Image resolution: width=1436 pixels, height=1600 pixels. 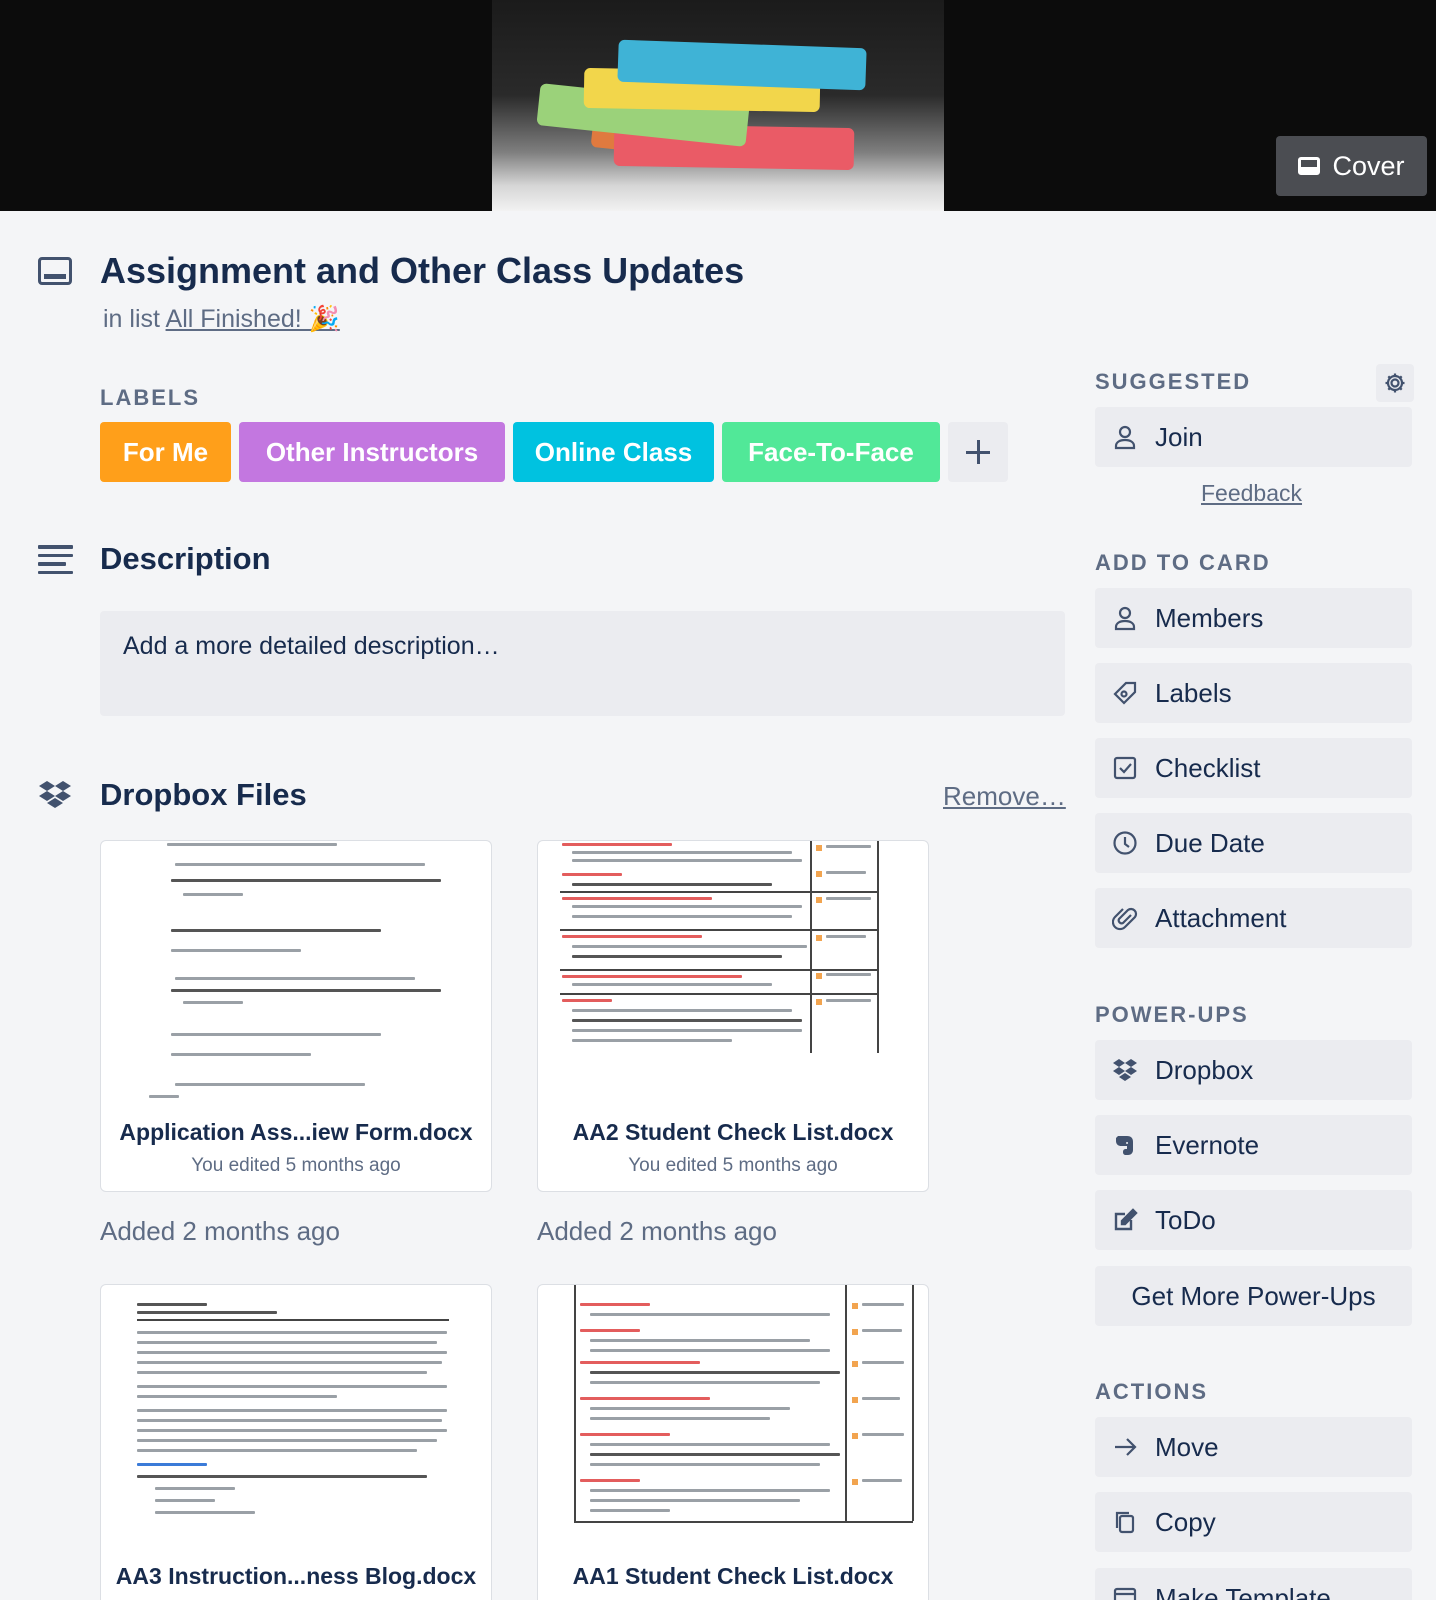 I want to click on attachment-button: Attachment, so click(x=1253, y=918).